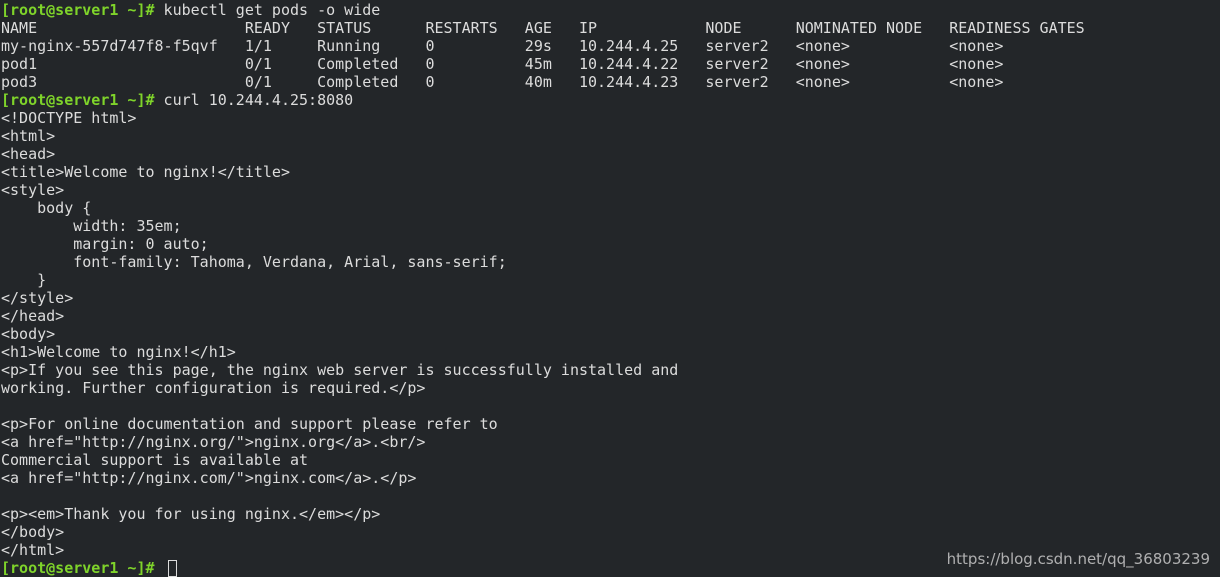 The image size is (1220, 577). What do you see at coordinates (610, 118) in the screenshot?
I see `output-line: <!DOCTYPE html>` at bounding box center [610, 118].